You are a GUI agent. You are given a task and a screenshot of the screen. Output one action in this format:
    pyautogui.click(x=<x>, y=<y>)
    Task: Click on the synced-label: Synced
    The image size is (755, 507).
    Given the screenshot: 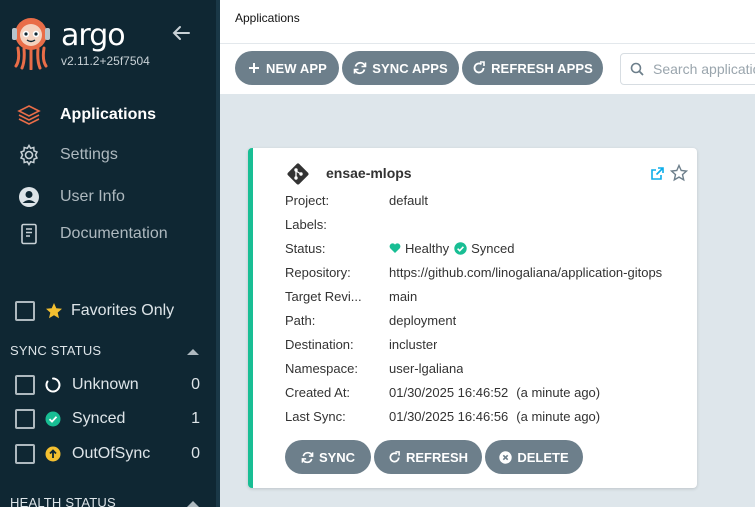 What is the action you would take?
    pyautogui.click(x=99, y=418)
    